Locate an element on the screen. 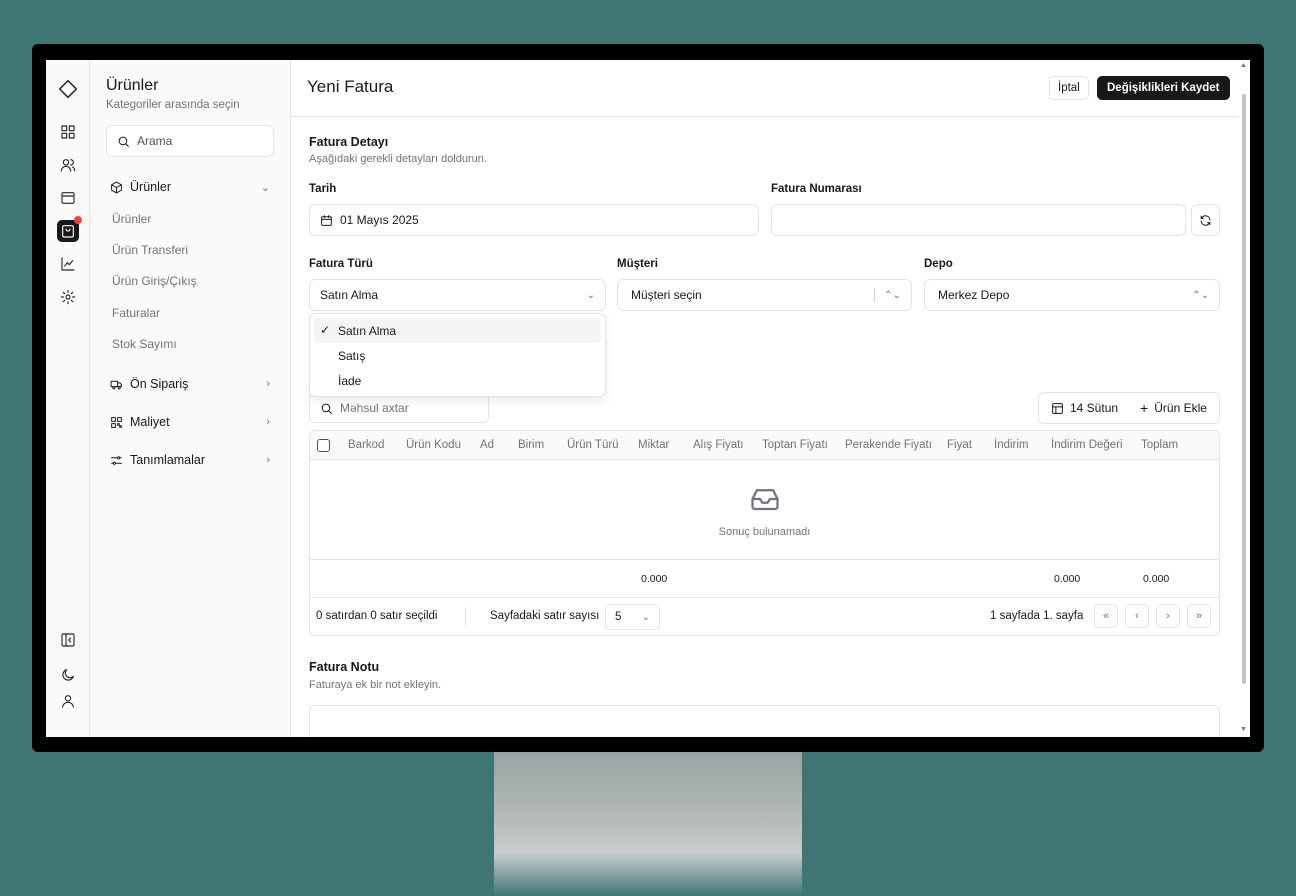 This screenshot has height=896, width=1296. monitor-stand is located at coordinates (648, 824).